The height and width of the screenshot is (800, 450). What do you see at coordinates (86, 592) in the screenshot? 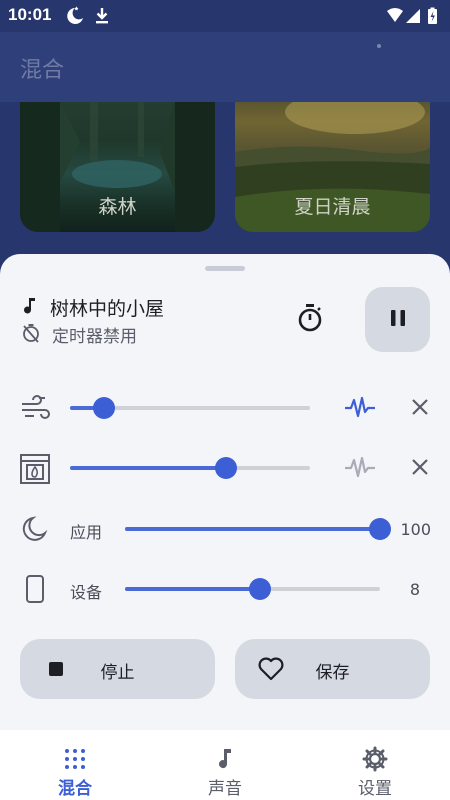
I see `device-volume-label: 设备` at bounding box center [86, 592].